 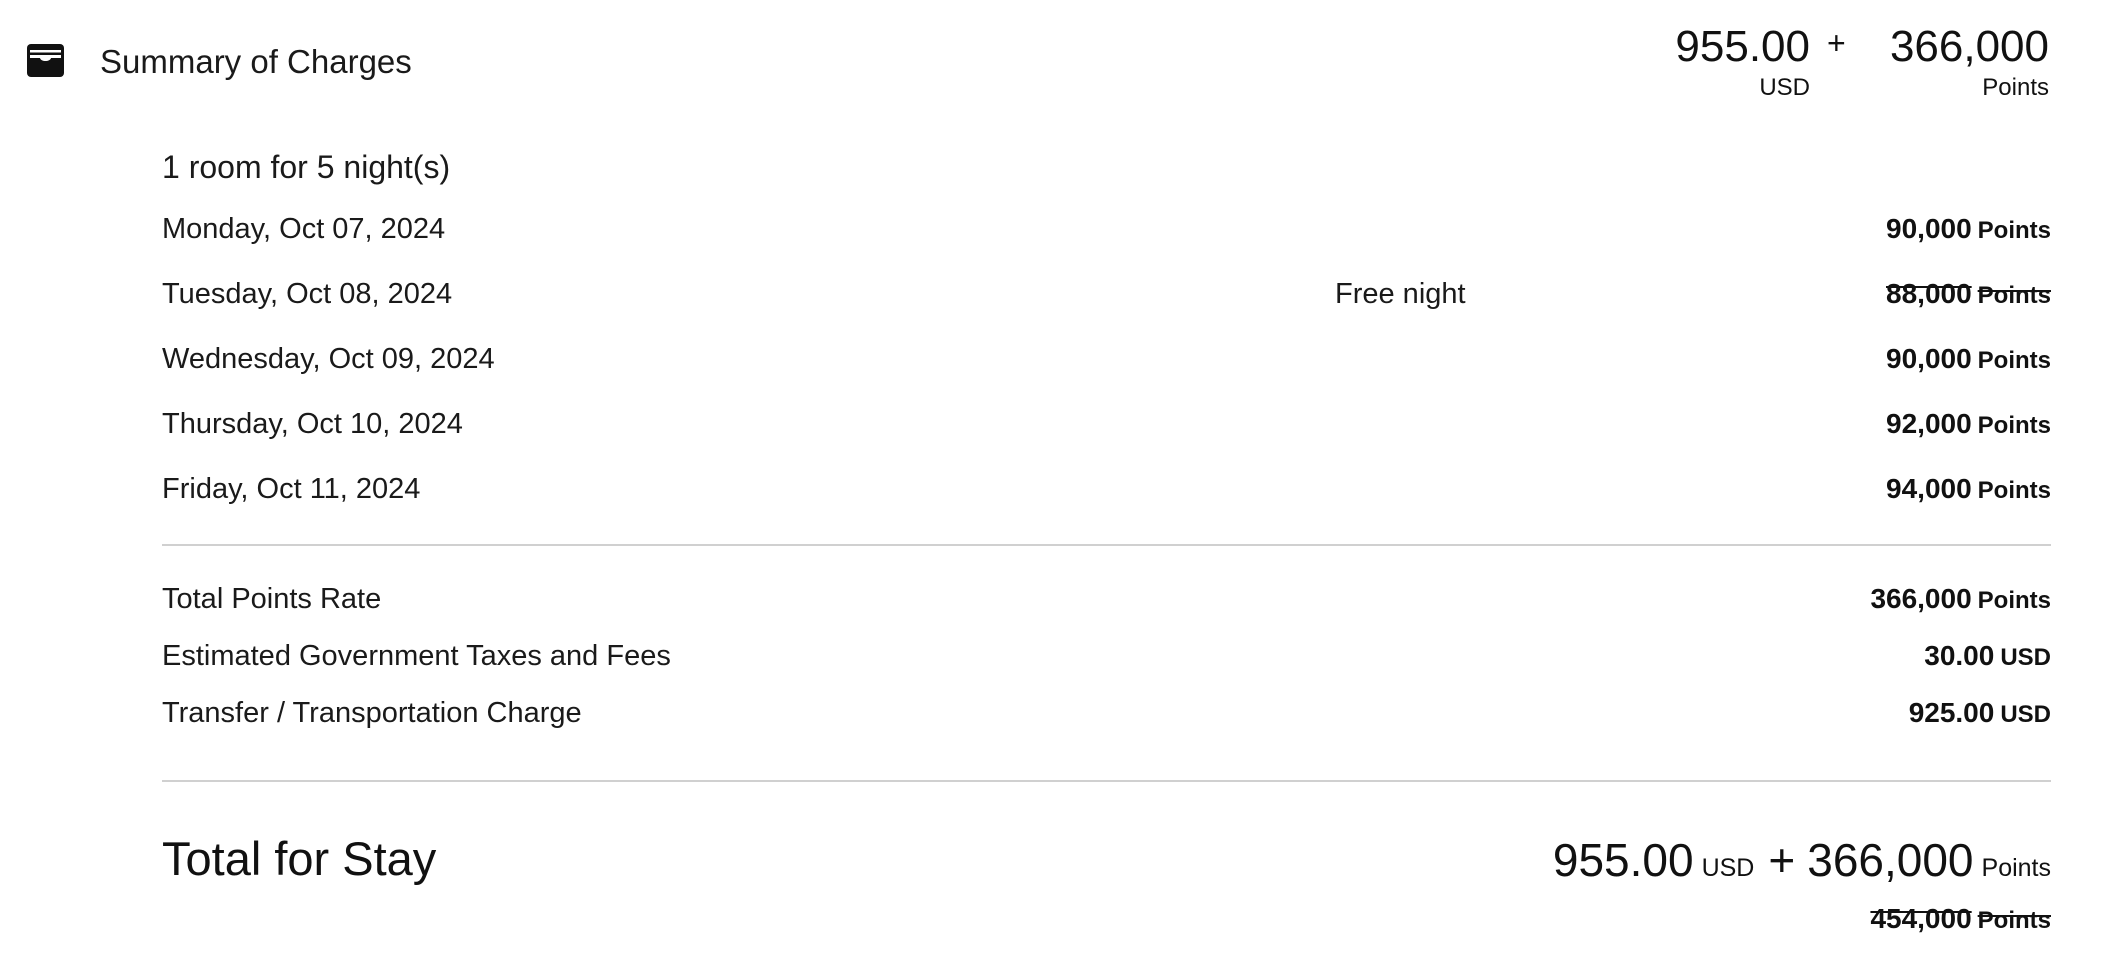 What do you see at coordinates (304, 229) in the screenshot?
I see `night-date: Monday, Oct 07, 2024` at bounding box center [304, 229].